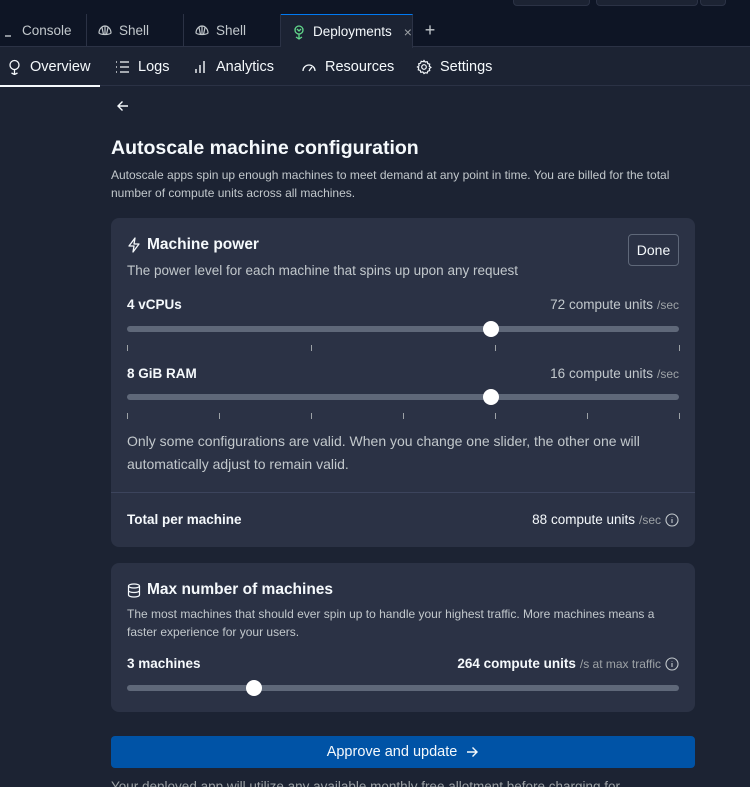 This screenshot has height=787, width=750. I want to click on nav-settings: Settings, so click(454, 66).